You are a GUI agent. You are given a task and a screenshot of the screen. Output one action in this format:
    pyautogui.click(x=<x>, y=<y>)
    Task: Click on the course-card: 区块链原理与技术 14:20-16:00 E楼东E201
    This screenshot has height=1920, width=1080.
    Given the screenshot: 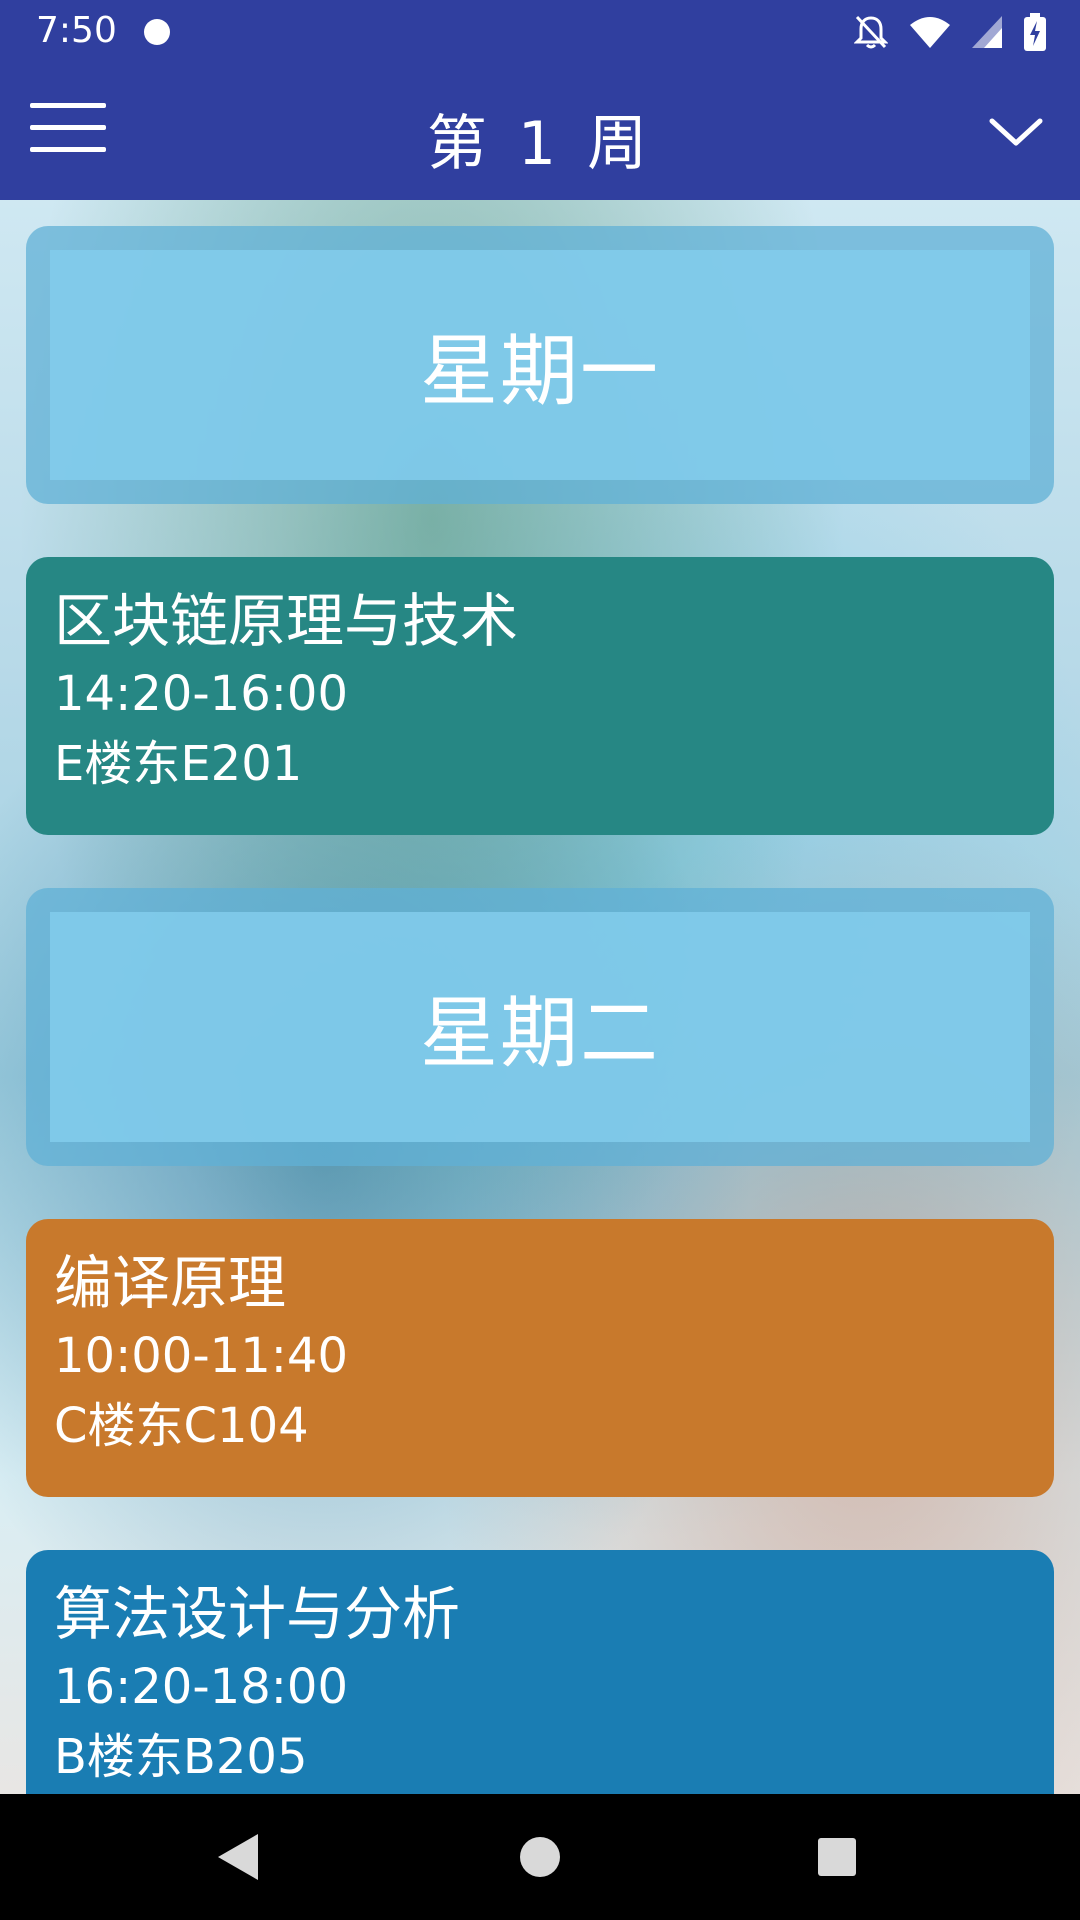 What is the action you would take?
    pyautogui.click(x=540, y=696)
    